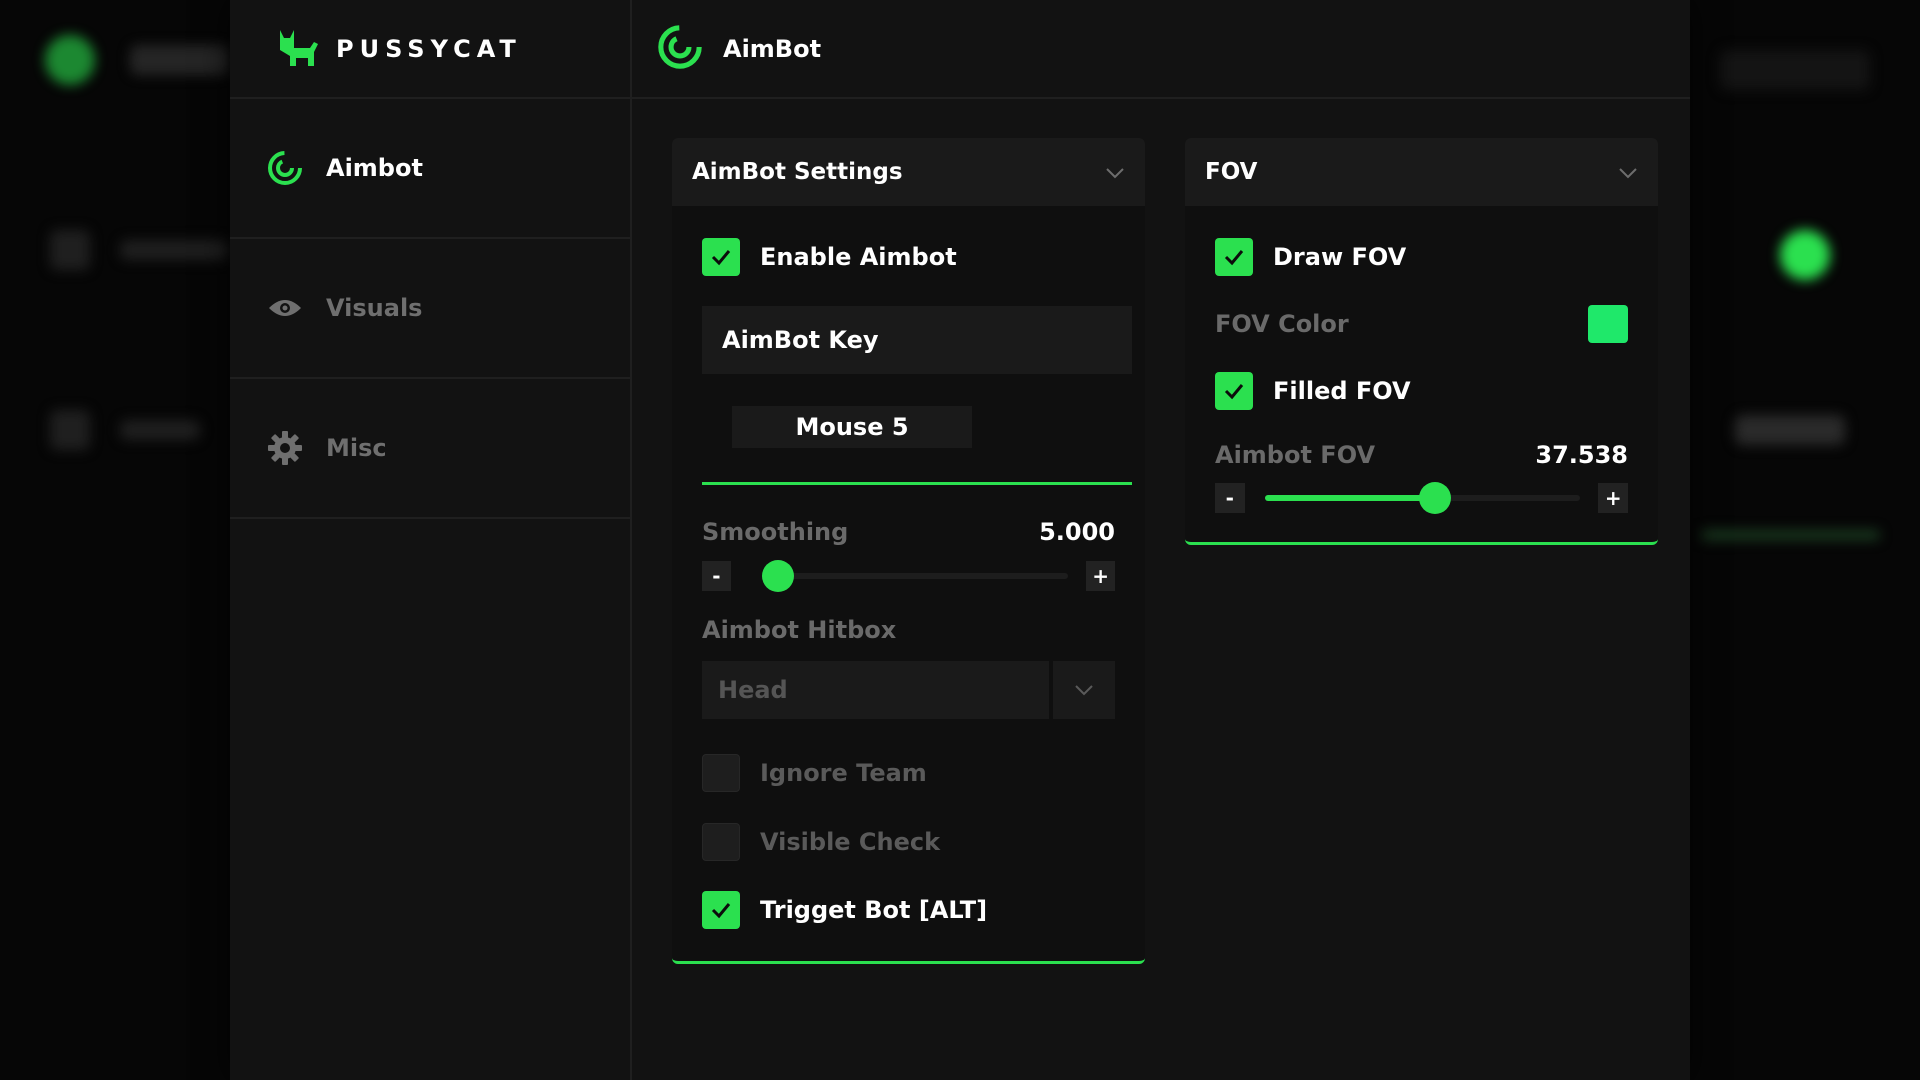  Describe the element at coordinates (356, 448) in the screenshot. I see `sidebar-item-label: Misc` at that location.